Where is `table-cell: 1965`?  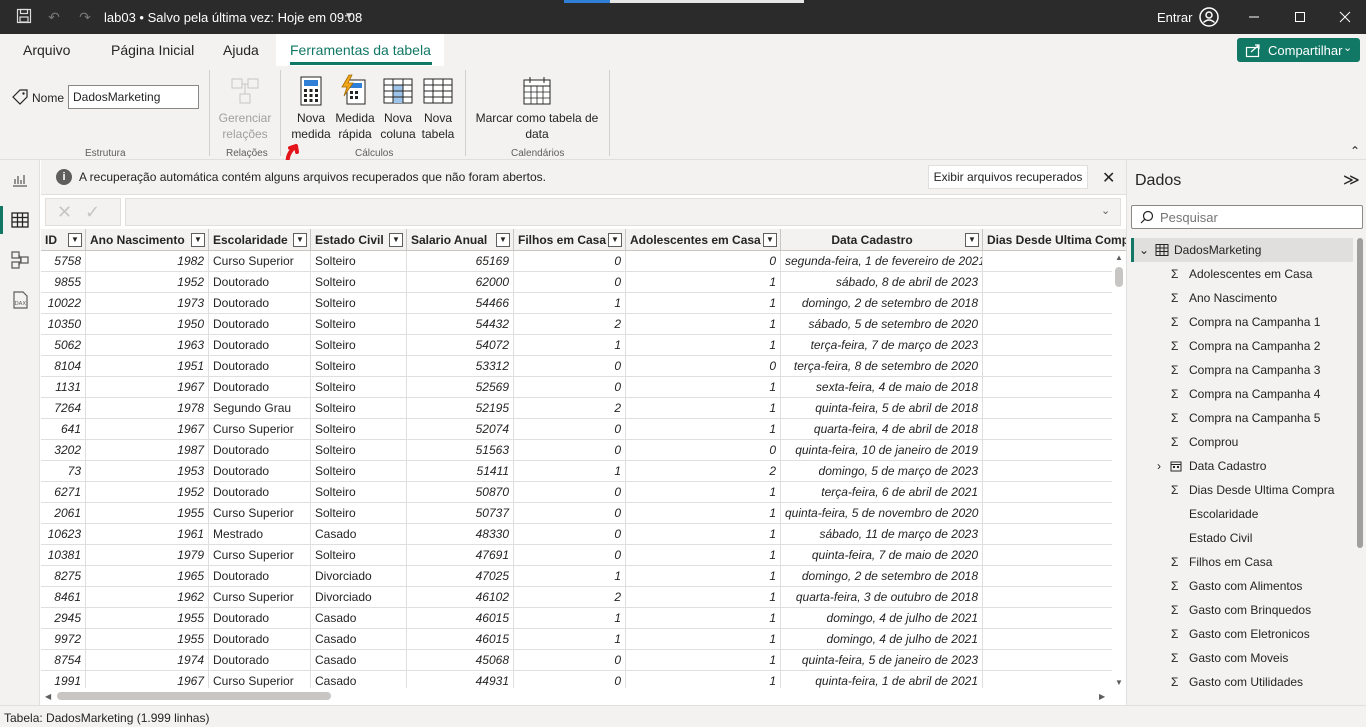
table-cell: 1965 is located at coordinates (147, 576).